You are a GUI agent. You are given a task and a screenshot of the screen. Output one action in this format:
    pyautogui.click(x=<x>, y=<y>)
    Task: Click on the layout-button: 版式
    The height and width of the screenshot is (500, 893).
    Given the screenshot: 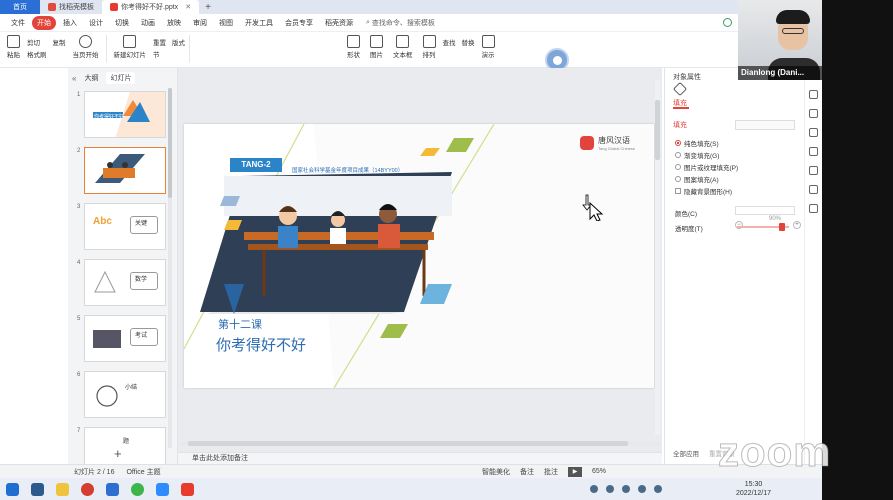 What is the action you would take?
    pyautogui.click(x=178, y=42)
    